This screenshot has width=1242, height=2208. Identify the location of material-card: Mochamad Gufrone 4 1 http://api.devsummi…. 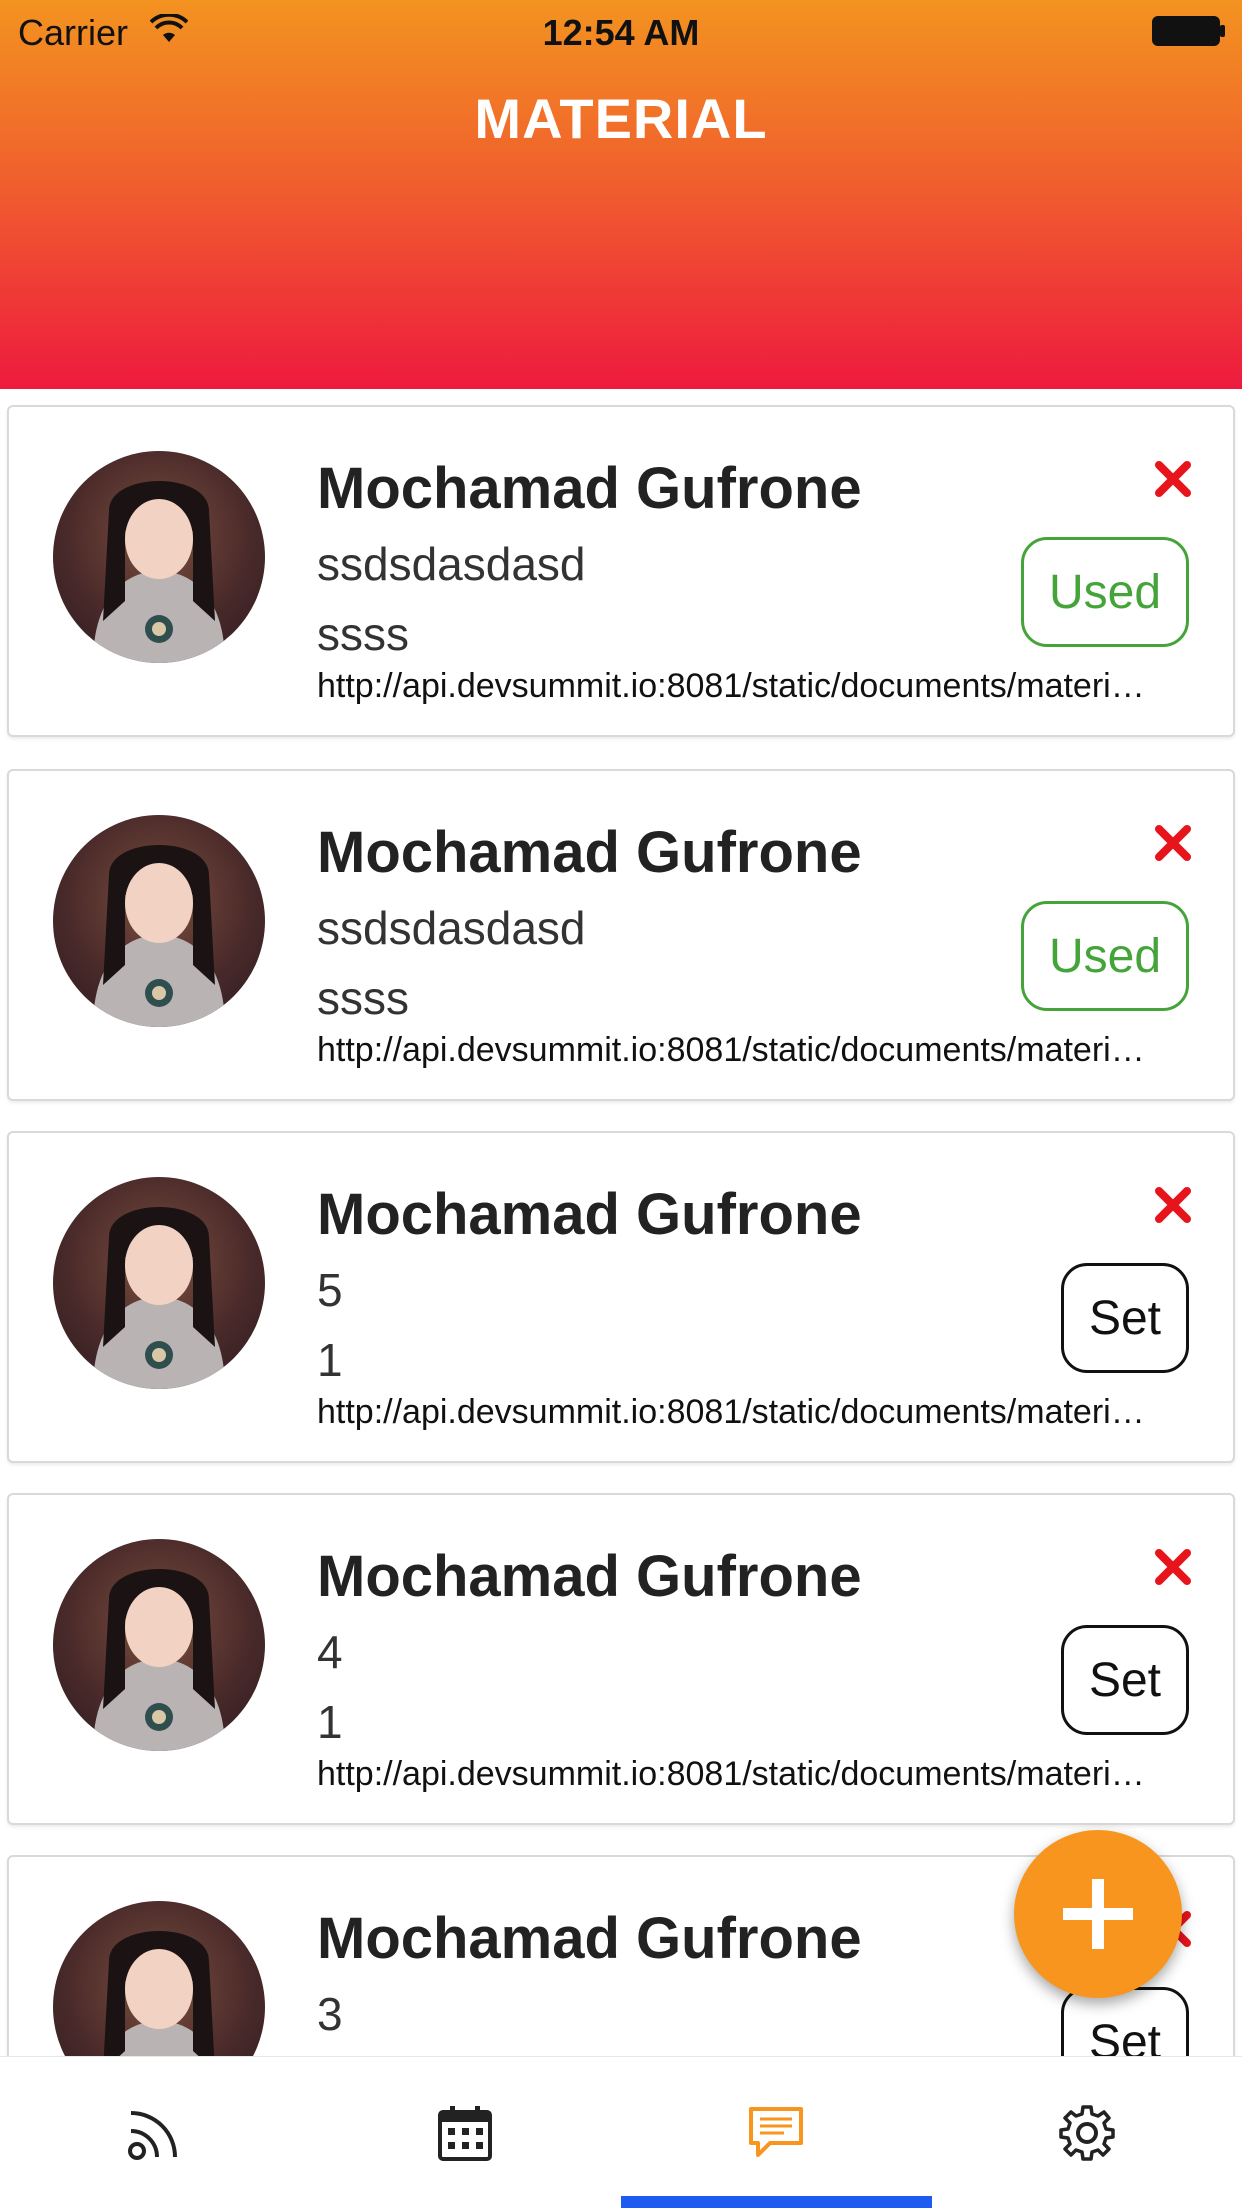
(621, 1659).